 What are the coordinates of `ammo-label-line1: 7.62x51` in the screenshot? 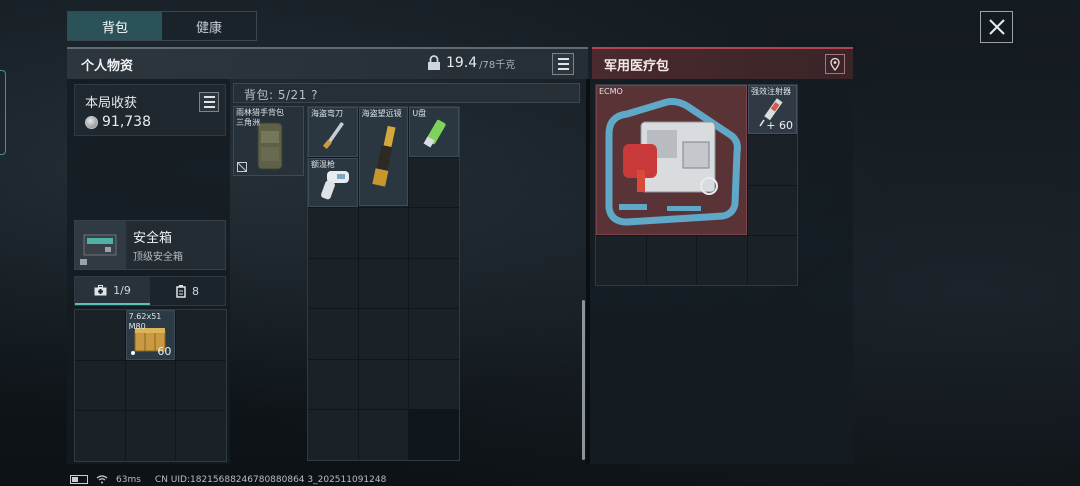 It's located at (145, 316).